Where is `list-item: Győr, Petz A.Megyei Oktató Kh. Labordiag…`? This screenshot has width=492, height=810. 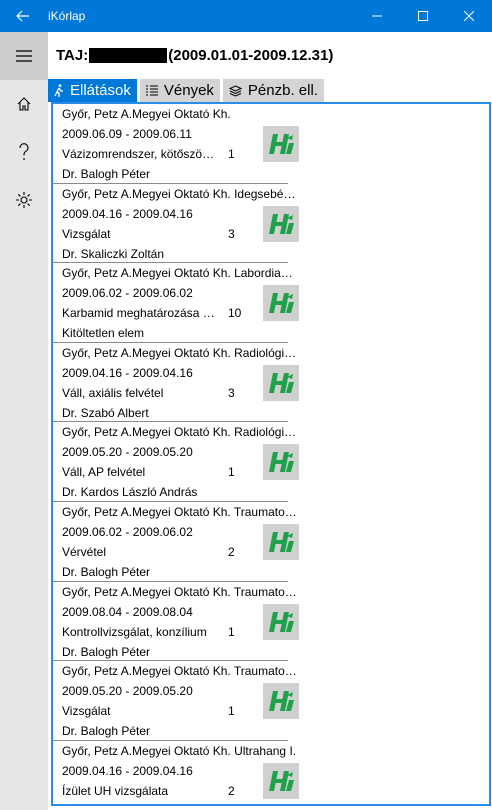
list-item: Győr, Petz A.Megyei Oktató Kh. Labordiag… is located at coordinates (176, 303).